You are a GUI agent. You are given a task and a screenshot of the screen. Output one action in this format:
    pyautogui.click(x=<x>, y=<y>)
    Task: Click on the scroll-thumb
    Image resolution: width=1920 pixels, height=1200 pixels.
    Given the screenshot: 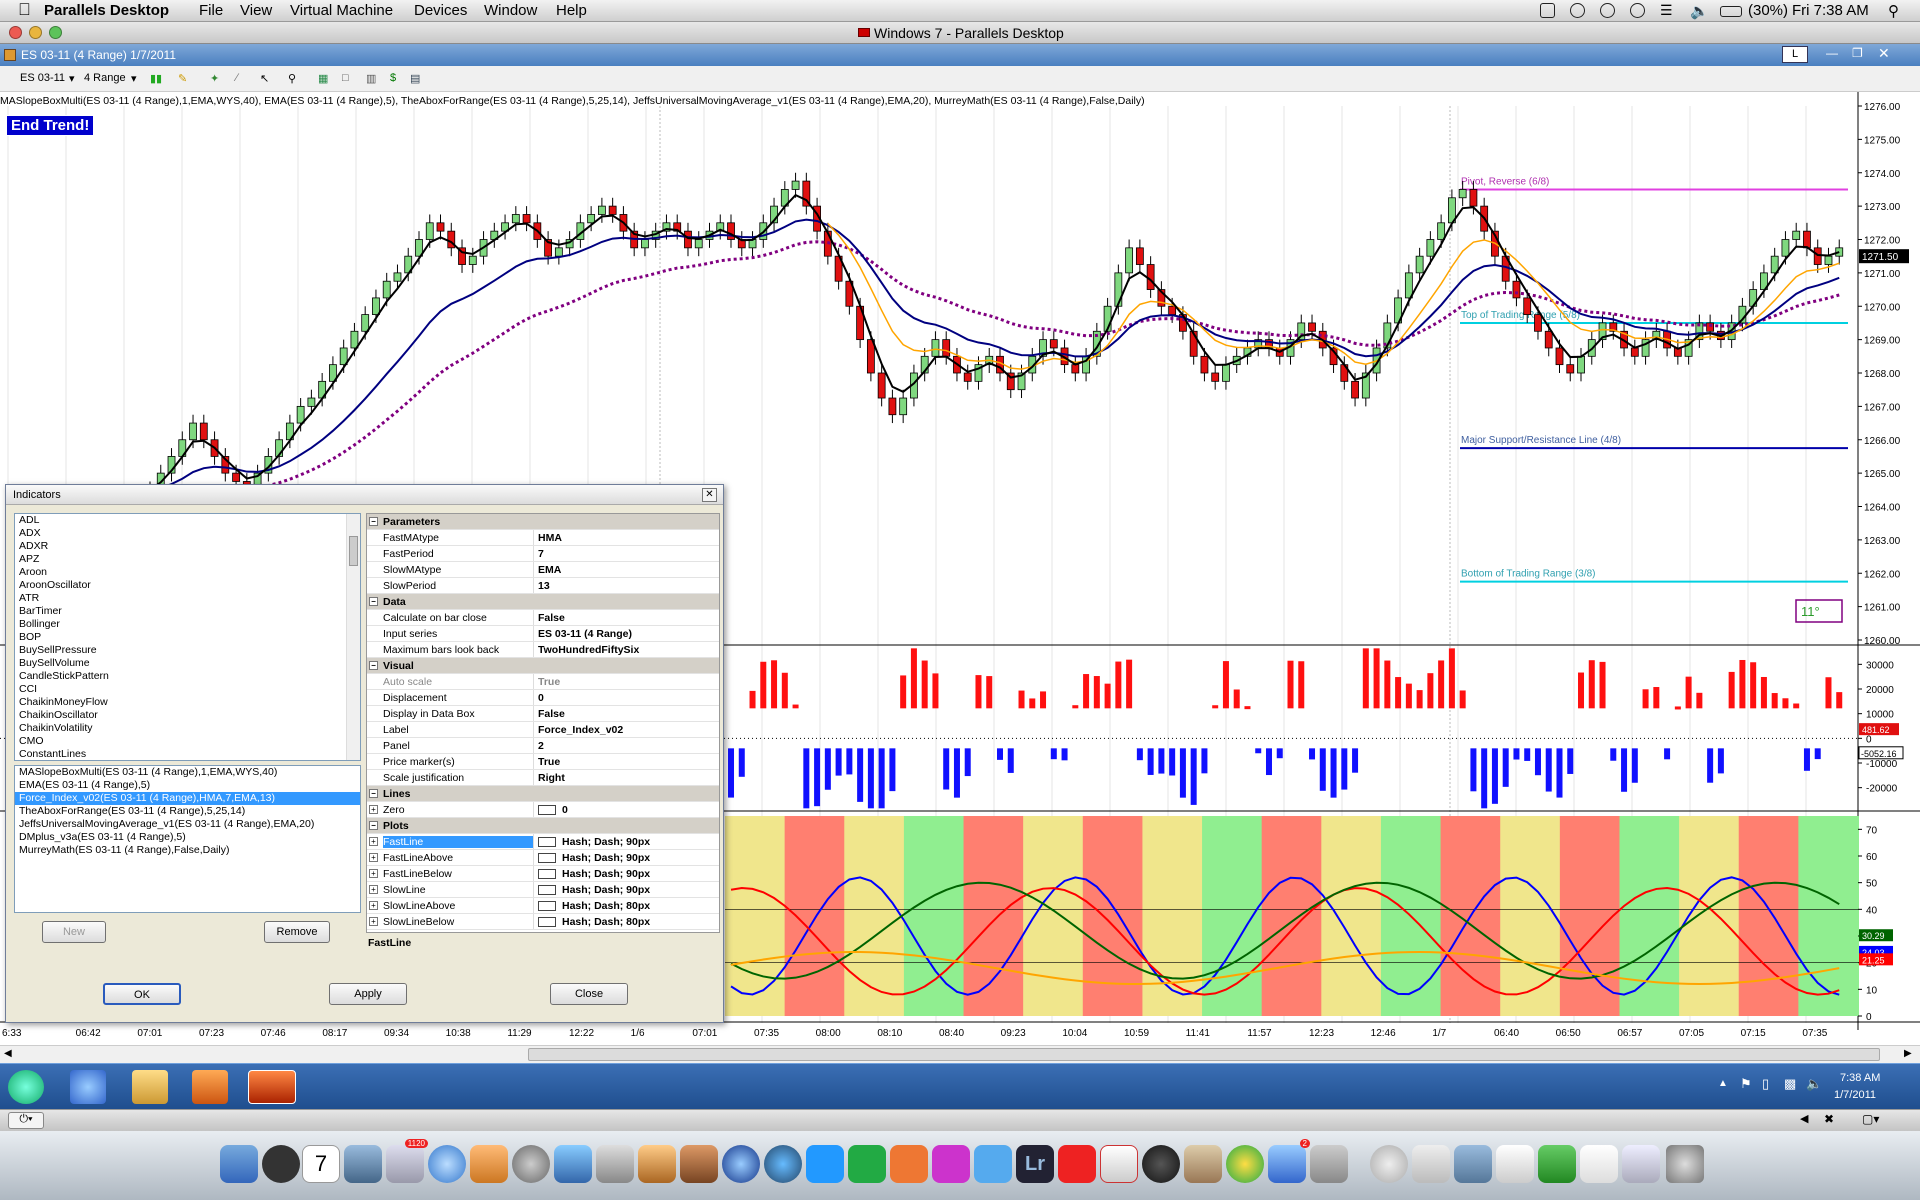 What is the action you would take?
    pyautogui.click(x=353, y=551)
    